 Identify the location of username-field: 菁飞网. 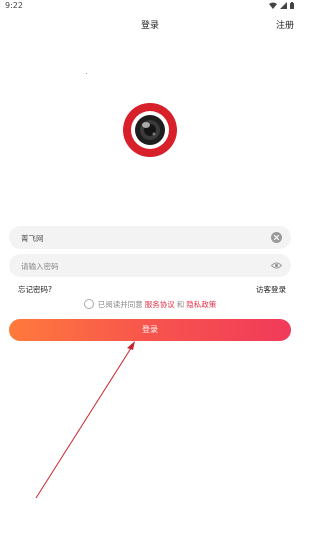
(150, 237).